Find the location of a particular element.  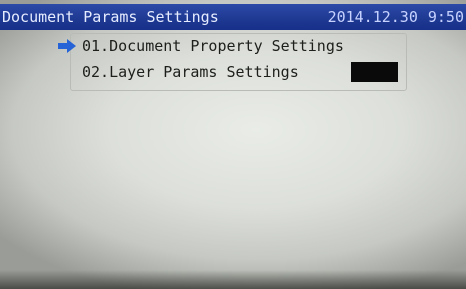

menu-item-layer-params-settings: 02.Layer Params Settings is located at coordinates (190, 72).